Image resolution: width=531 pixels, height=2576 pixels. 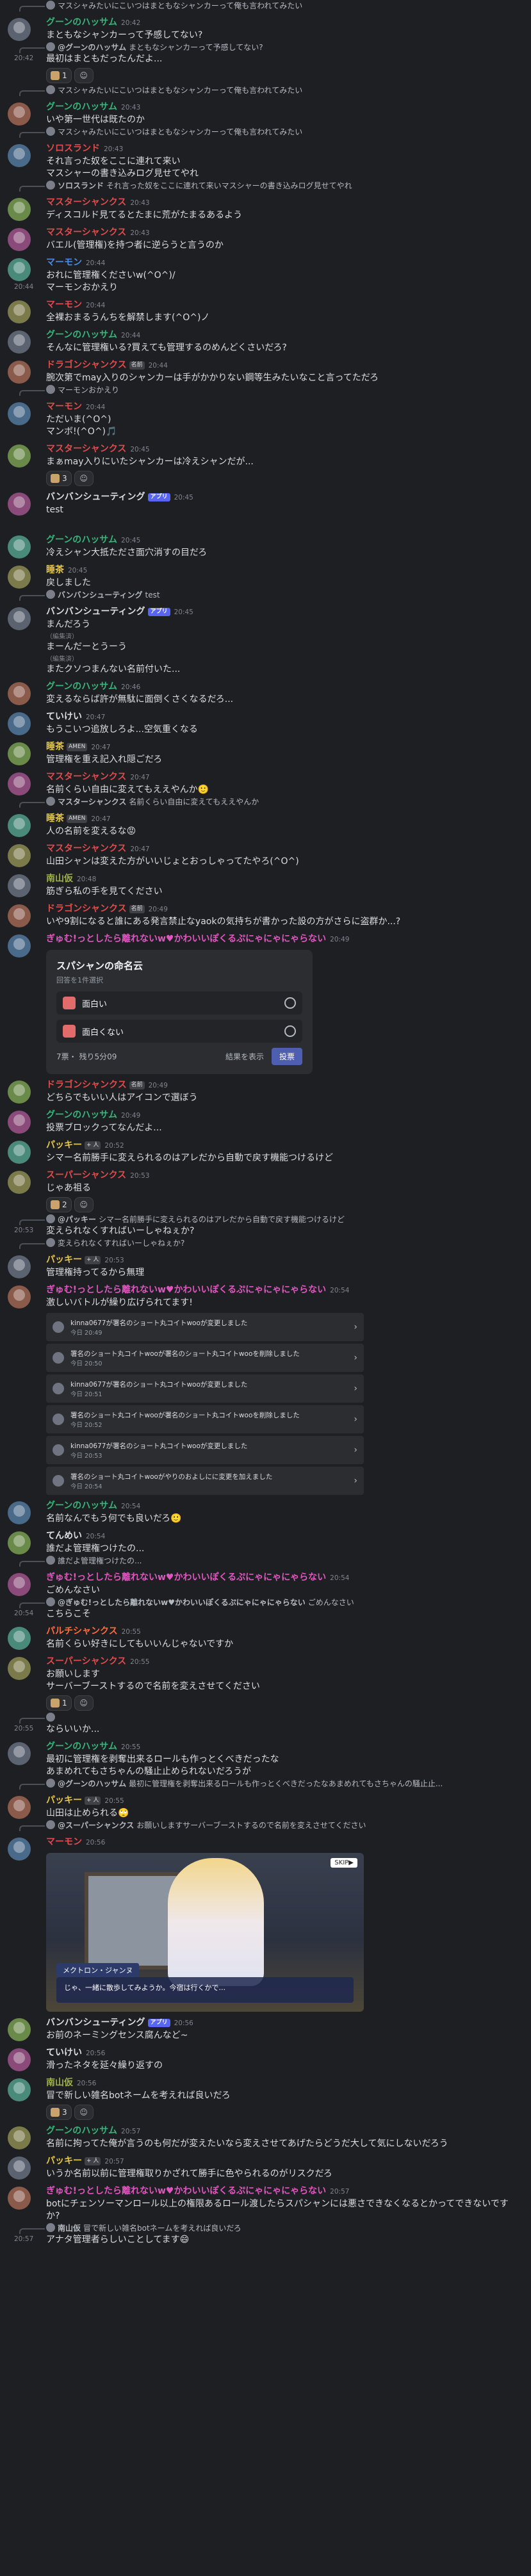 What do you see at coordinates (265, 90) in the screenshot?
I see `reply-reference: マスシャみたいにこいつはまともなシャンカーって俺も言われてみたい` at bounding box center [265, 90].